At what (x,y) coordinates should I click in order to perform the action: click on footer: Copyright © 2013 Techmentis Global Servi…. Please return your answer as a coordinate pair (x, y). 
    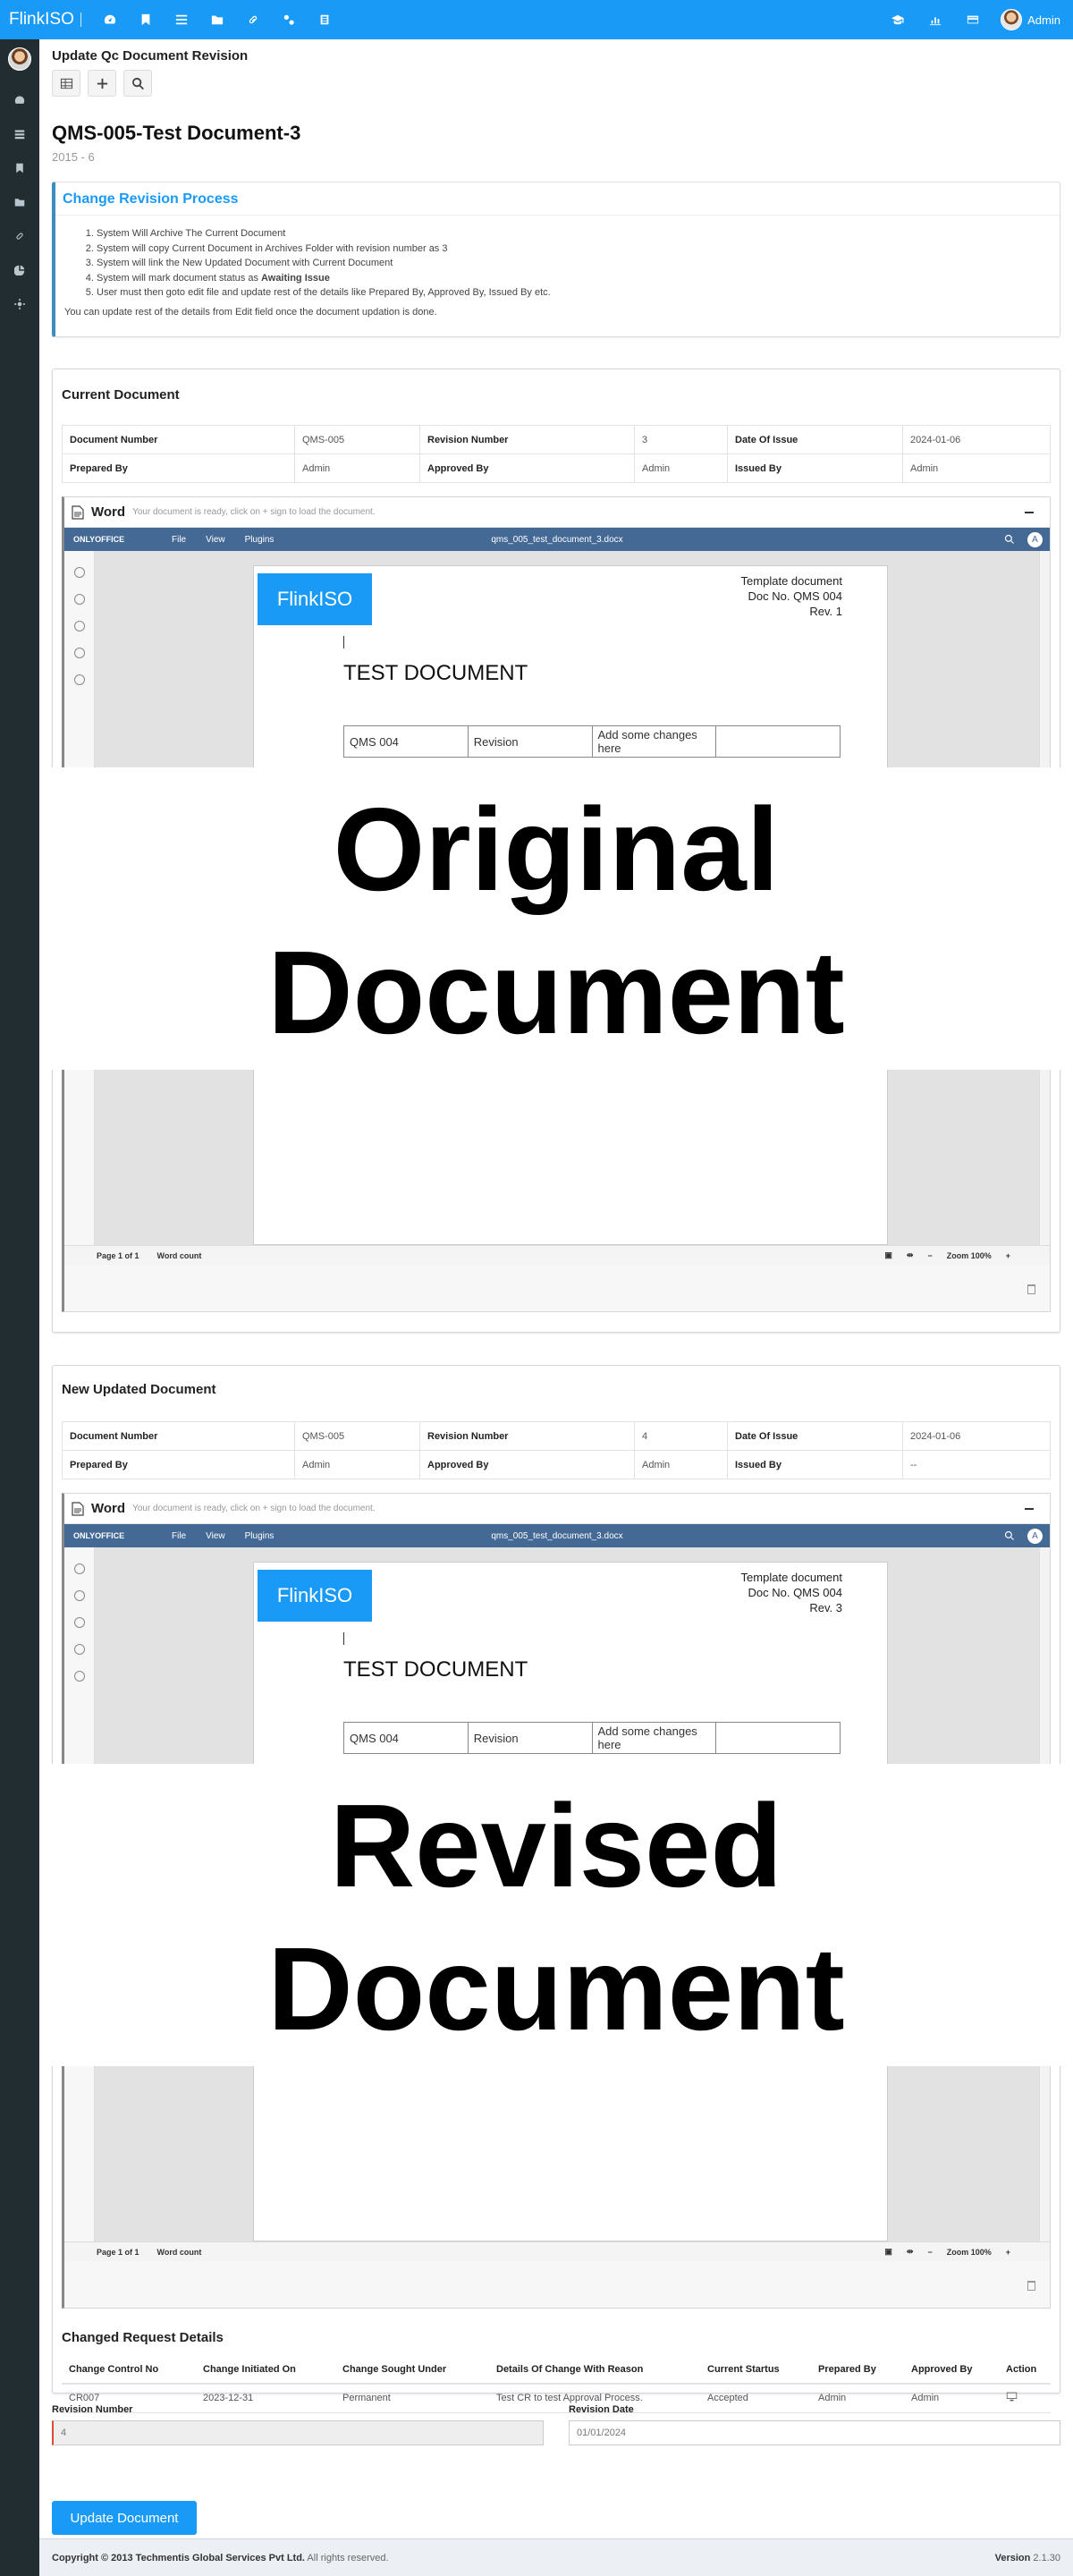
    Looking at the image, I should click on (556, 2557).